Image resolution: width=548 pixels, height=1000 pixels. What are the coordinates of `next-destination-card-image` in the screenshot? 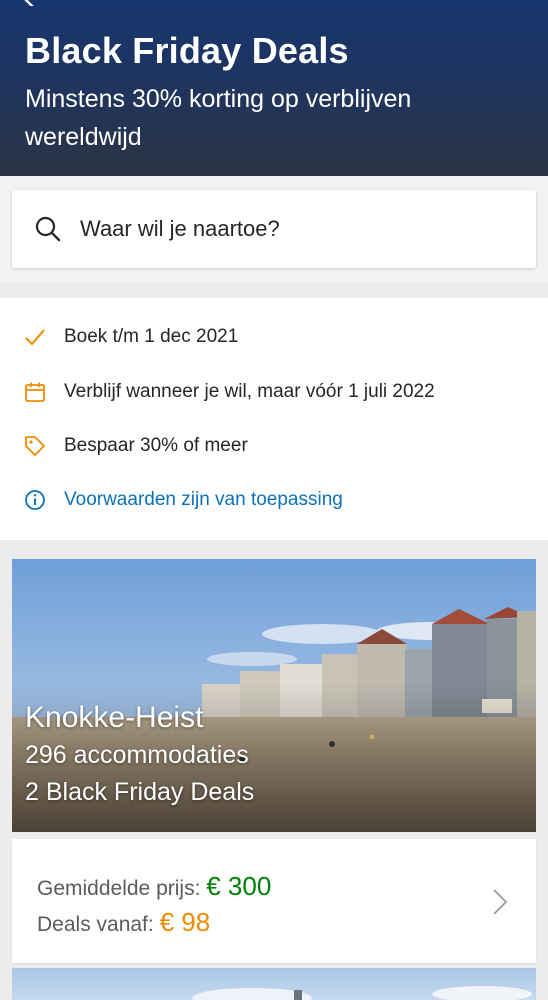 It's located at (274, 984).